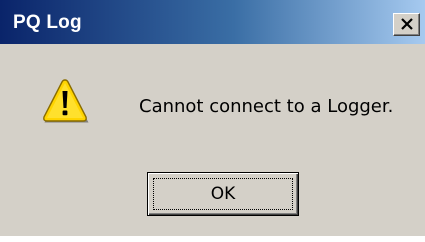 The image size is (425, 242). I want to click on window-title: PQ Log, so click(47, 22).